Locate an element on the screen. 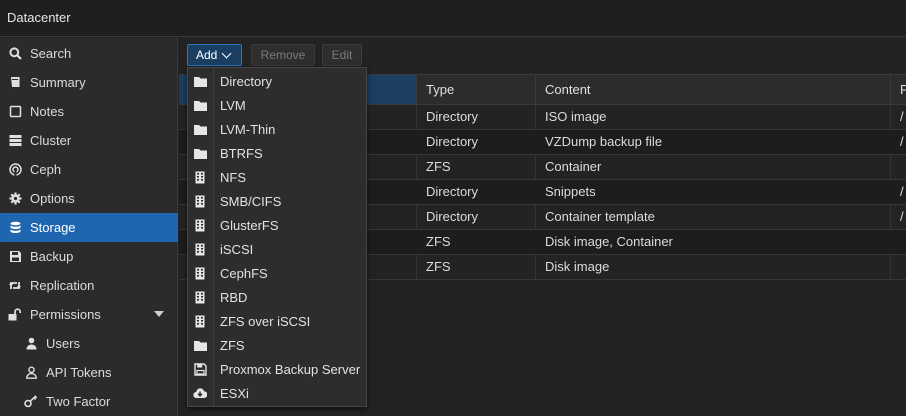  sidebar-item-search: Search is located at coordinates (89, 53).